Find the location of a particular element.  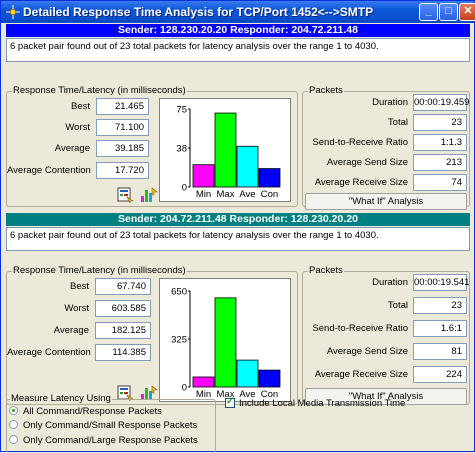

x-tick-label: Con is located at coordinates (269, 194).